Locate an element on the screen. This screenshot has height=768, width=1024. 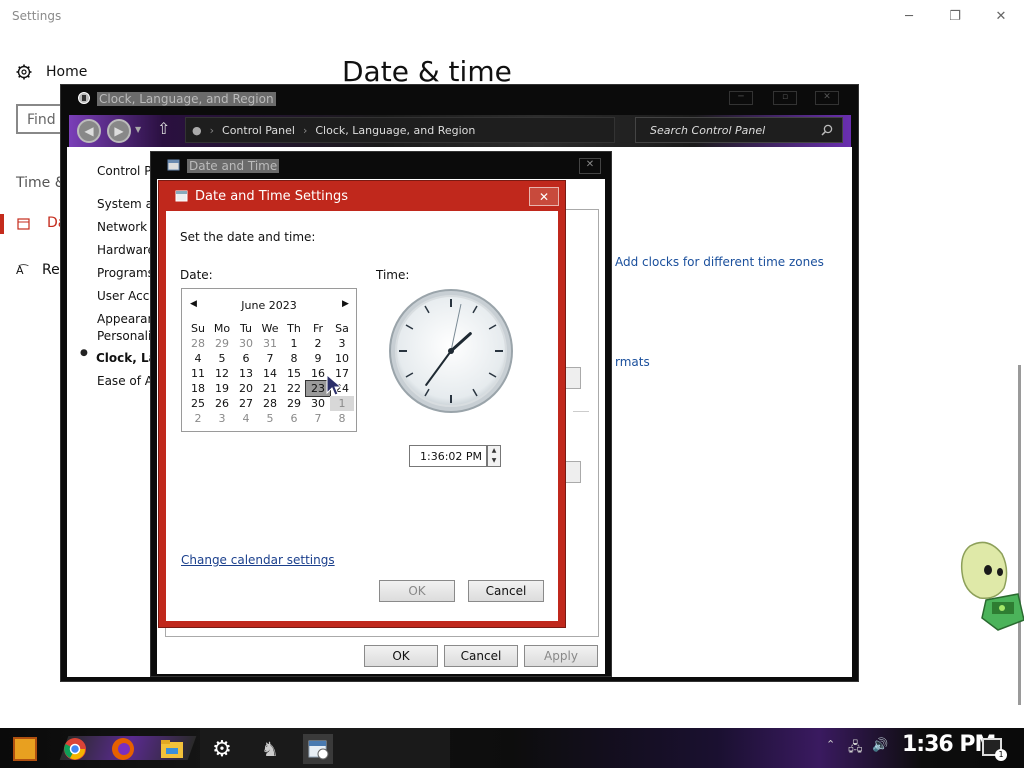
firefox-icon is located at coordinates (123, 749).